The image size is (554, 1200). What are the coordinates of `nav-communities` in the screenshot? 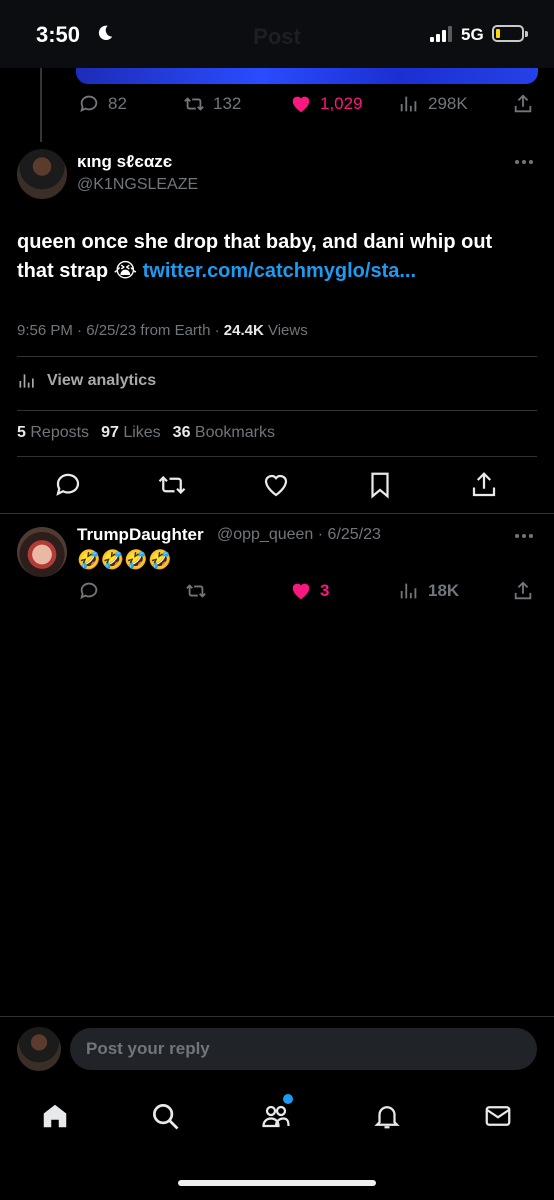 It's located at (276, 1116).